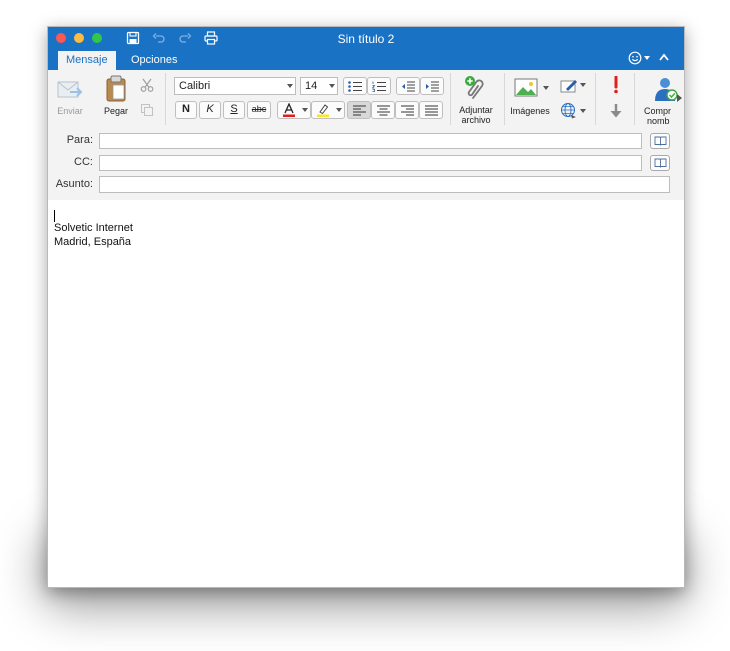 The height and width of the screenshot is (651, 730). Describe the element at coordinates (116, 89) in the screenshot. I see `paste-icon` at that location.